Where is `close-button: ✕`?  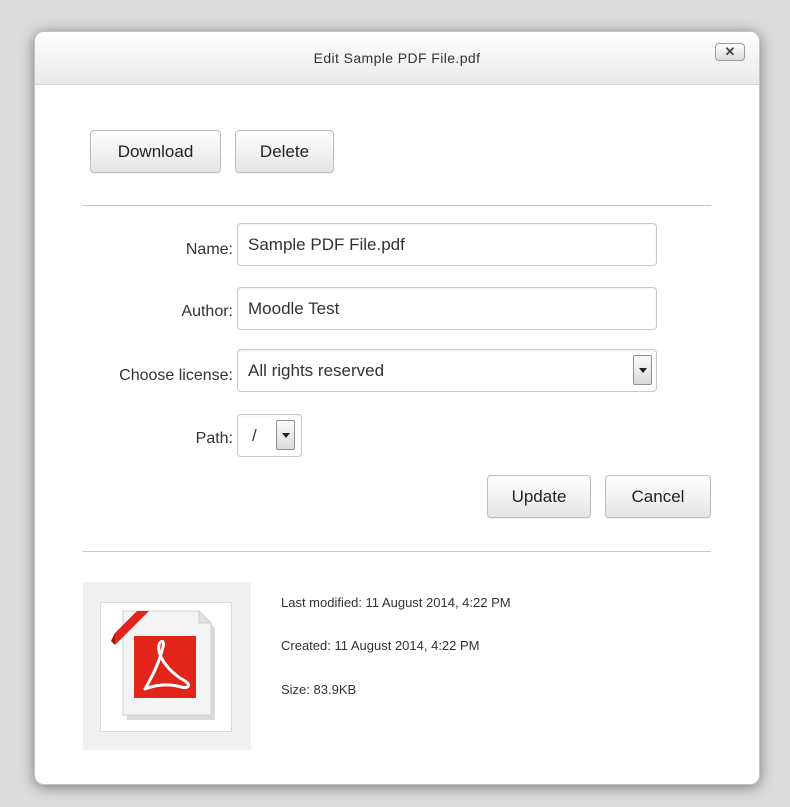 close-button: ✕ is located at coordinates (730, 52).